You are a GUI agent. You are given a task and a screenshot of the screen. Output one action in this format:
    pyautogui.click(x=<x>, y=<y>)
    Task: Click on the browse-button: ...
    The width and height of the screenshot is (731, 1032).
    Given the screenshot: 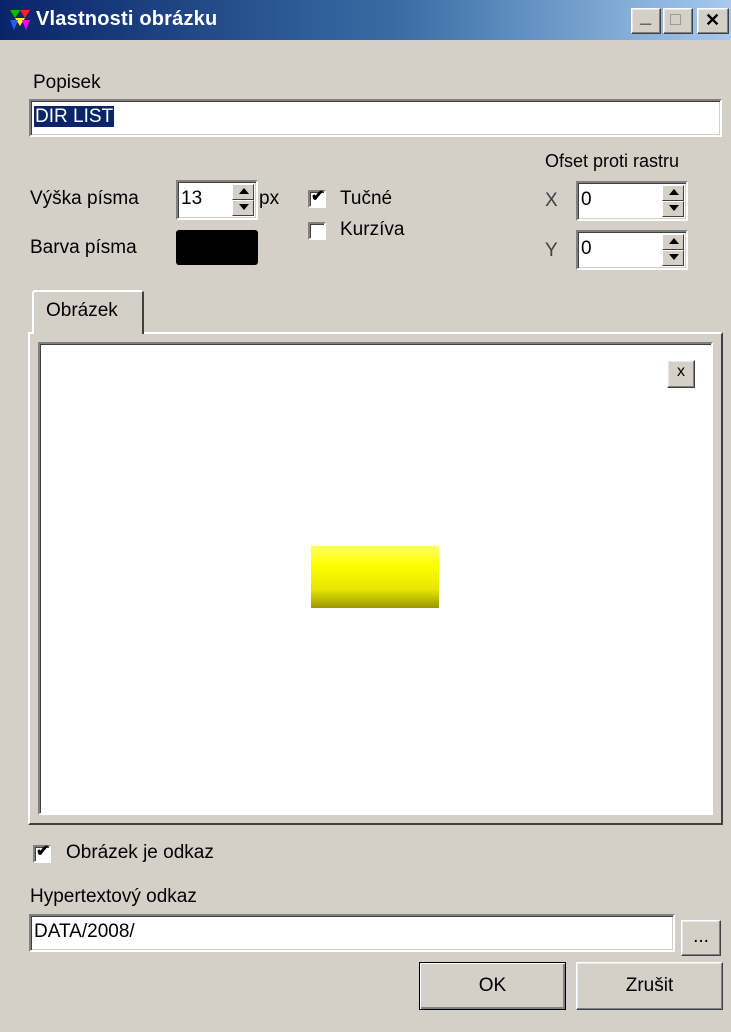 What is the action you would take?
    pyautogui.click(x=701, y=938)
    